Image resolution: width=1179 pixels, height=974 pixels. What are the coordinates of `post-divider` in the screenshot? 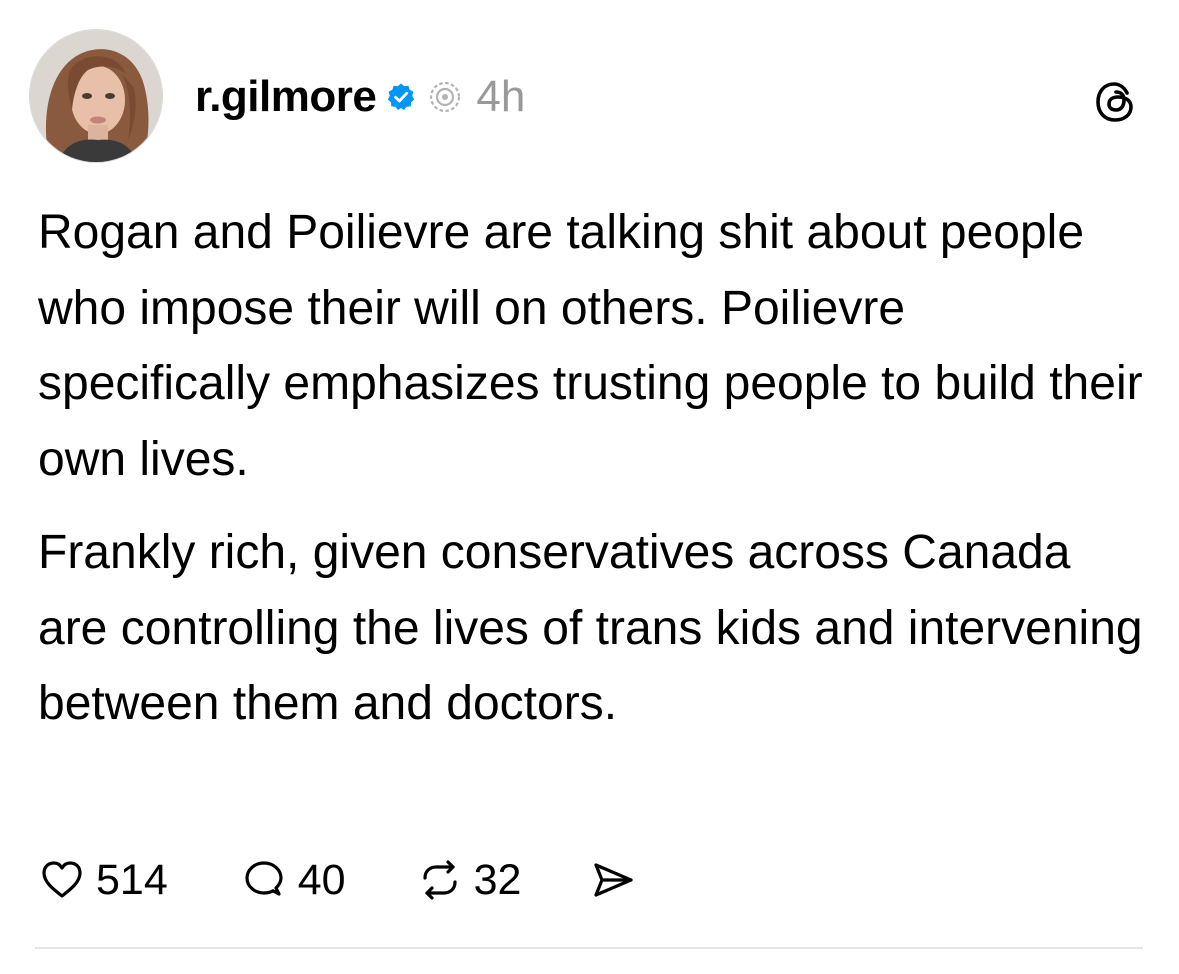 It's located at (589, 948).